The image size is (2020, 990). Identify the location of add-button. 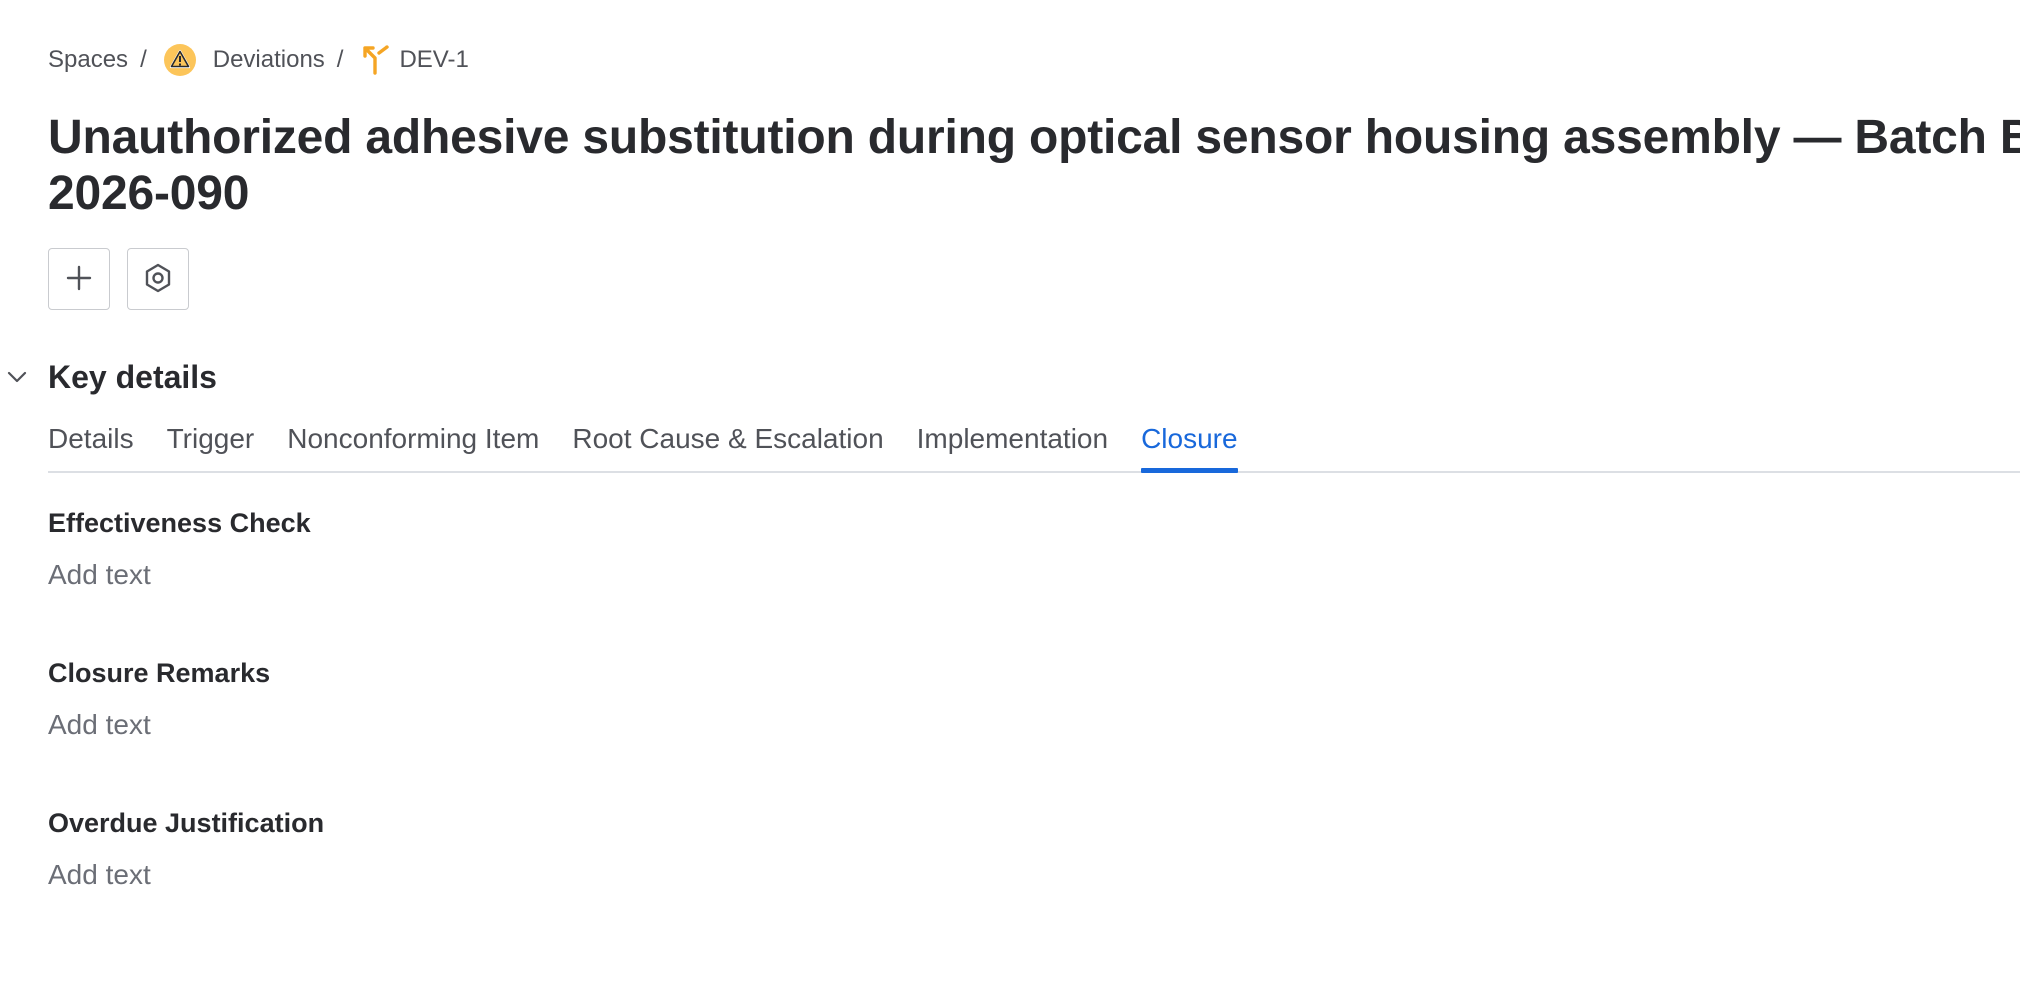
(79, 279).